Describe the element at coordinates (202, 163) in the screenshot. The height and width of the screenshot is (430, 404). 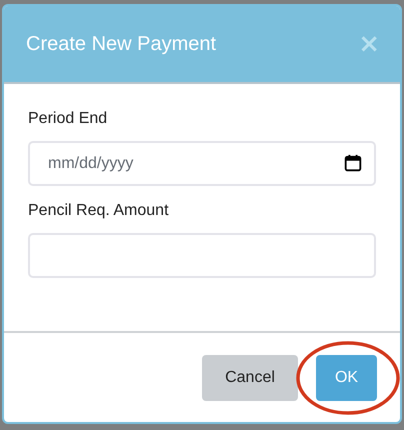
I see `date-field: mm/dd/yyyy` at that location.